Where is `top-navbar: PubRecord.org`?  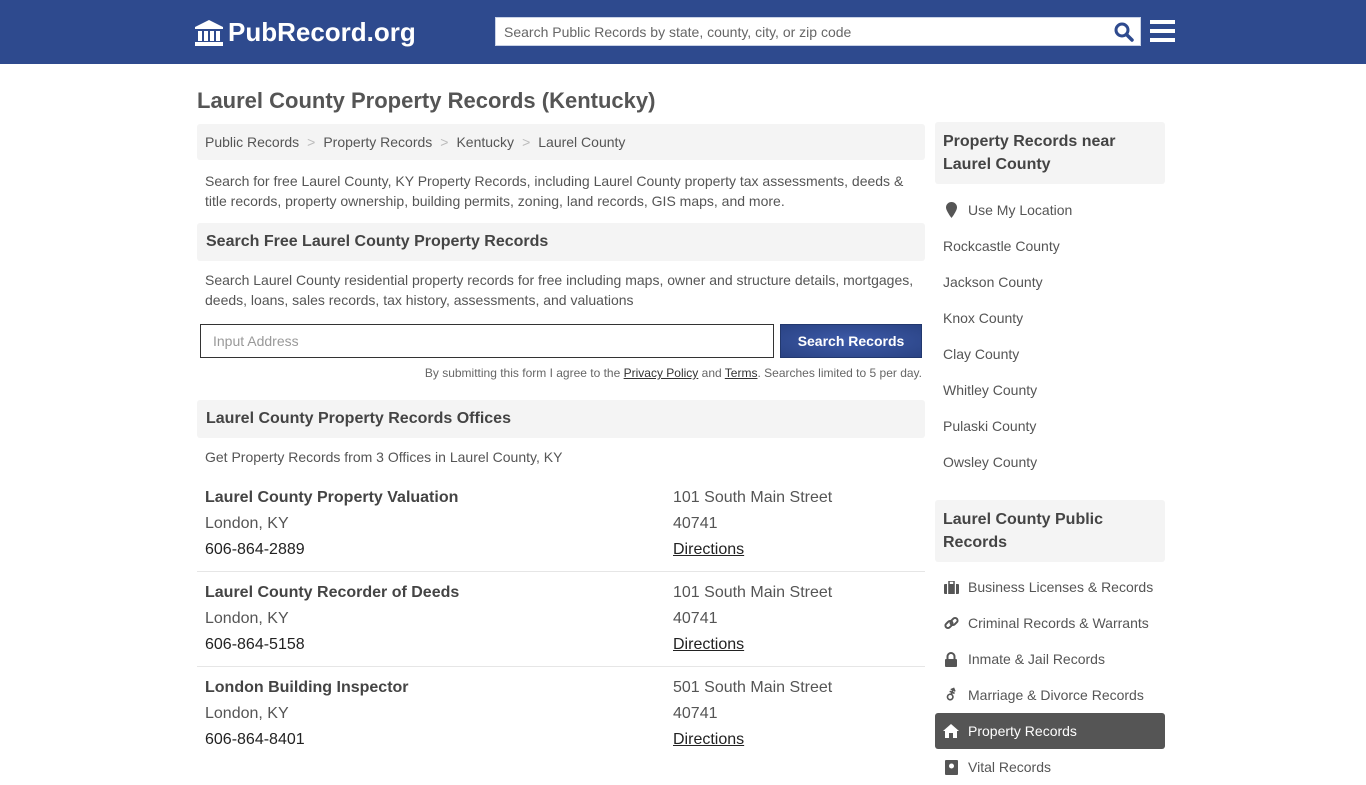
top-navbar: PubRecord.org is located at coordinates (683, 32).